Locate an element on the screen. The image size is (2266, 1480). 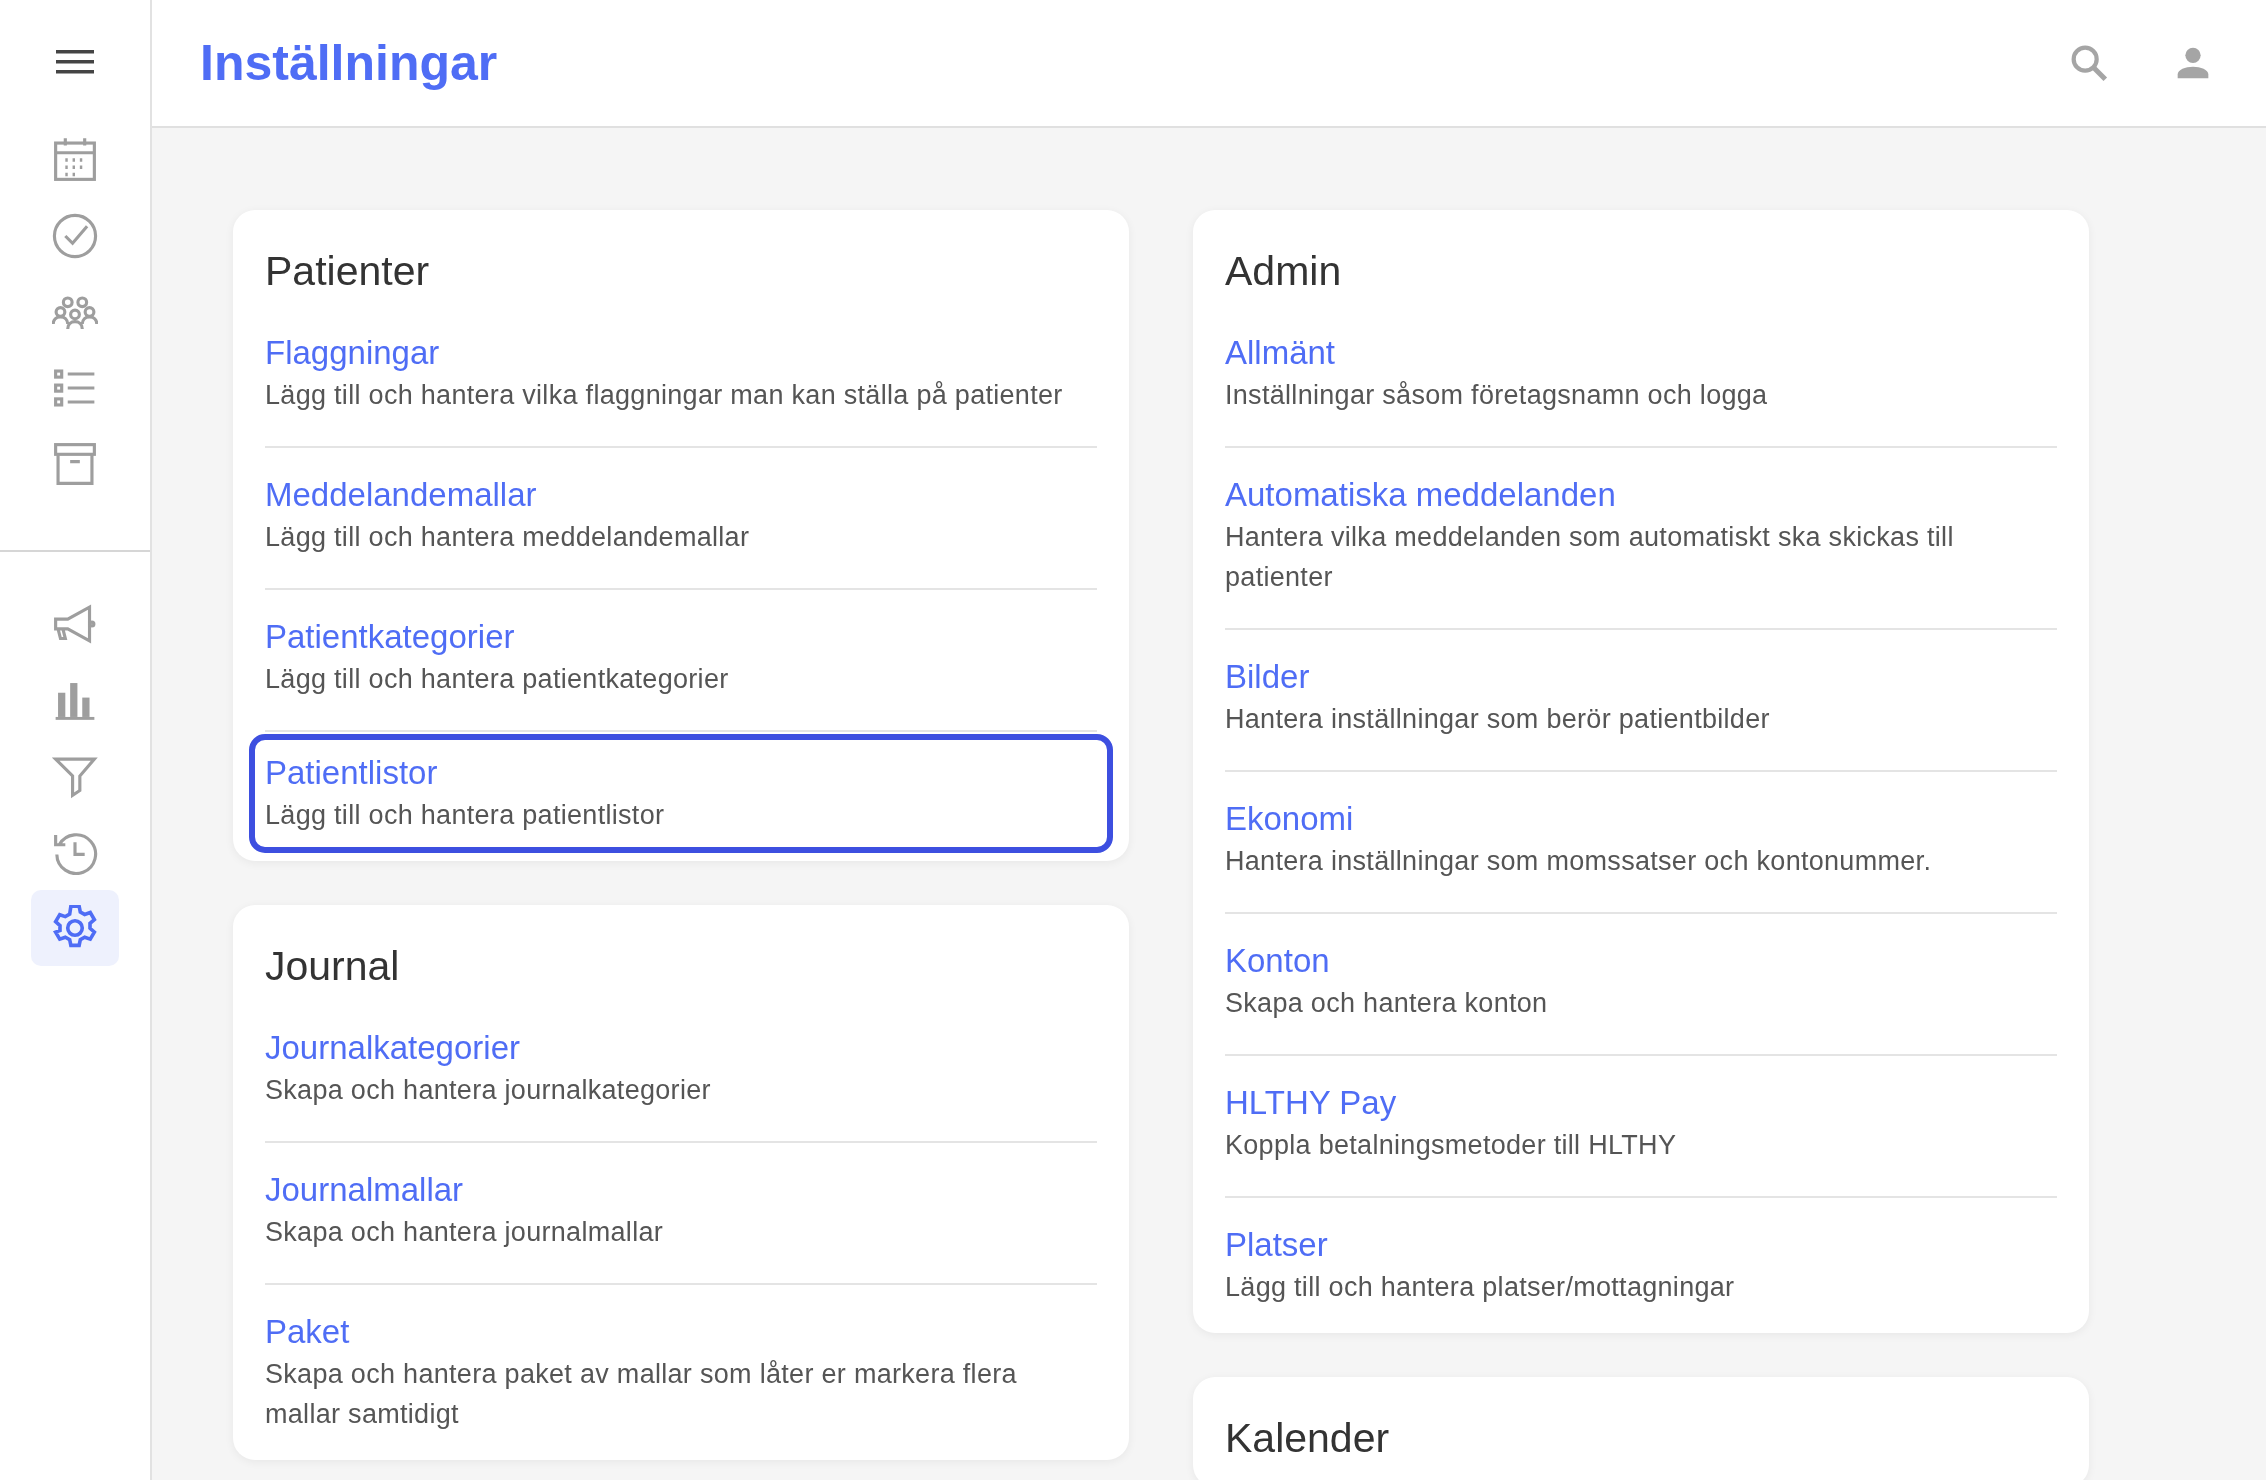
settings-item: Ekonomi Hantera inställningar som momssatser och kontonummer. is located at coordinates (1641, 843).